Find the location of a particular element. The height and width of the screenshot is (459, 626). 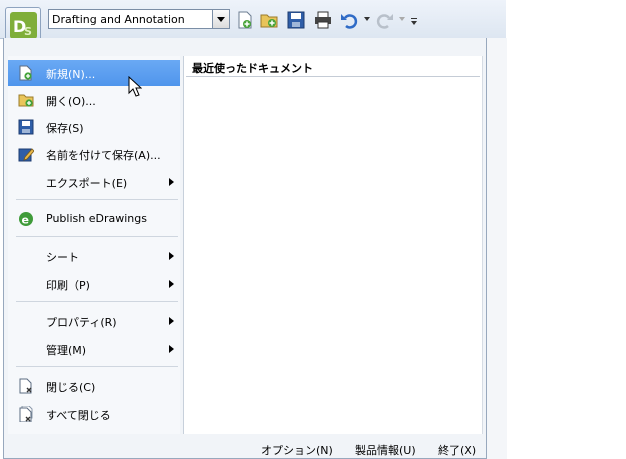

mouse-cursor-icon is located at coordinates (135, 86).